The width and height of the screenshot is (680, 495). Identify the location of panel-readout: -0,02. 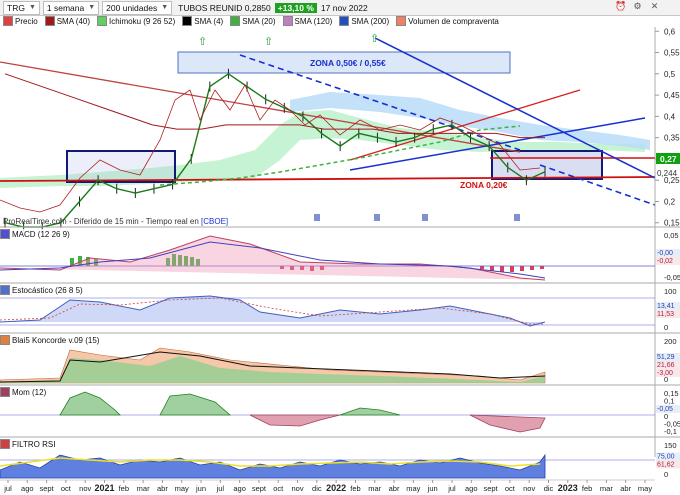
(665, 261).